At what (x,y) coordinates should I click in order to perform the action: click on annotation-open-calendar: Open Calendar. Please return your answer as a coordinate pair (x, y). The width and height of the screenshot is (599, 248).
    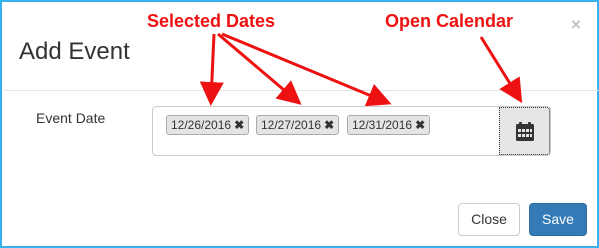
    Looking at the image, I should click on (449, 21).